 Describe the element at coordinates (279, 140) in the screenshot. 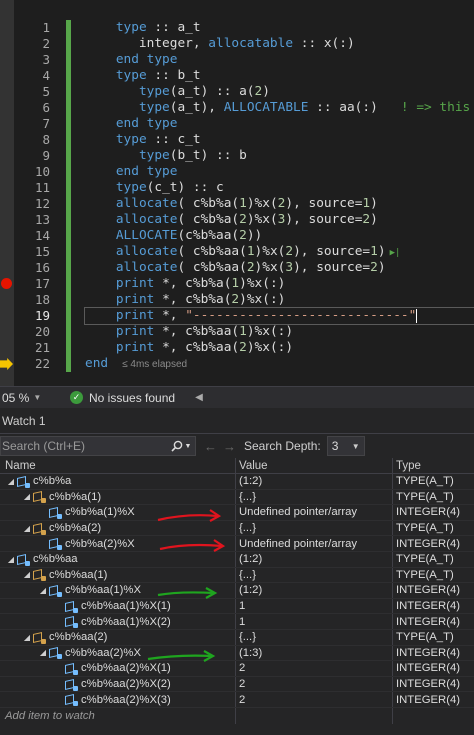

I see `code-line: type :: c_t` at that location.